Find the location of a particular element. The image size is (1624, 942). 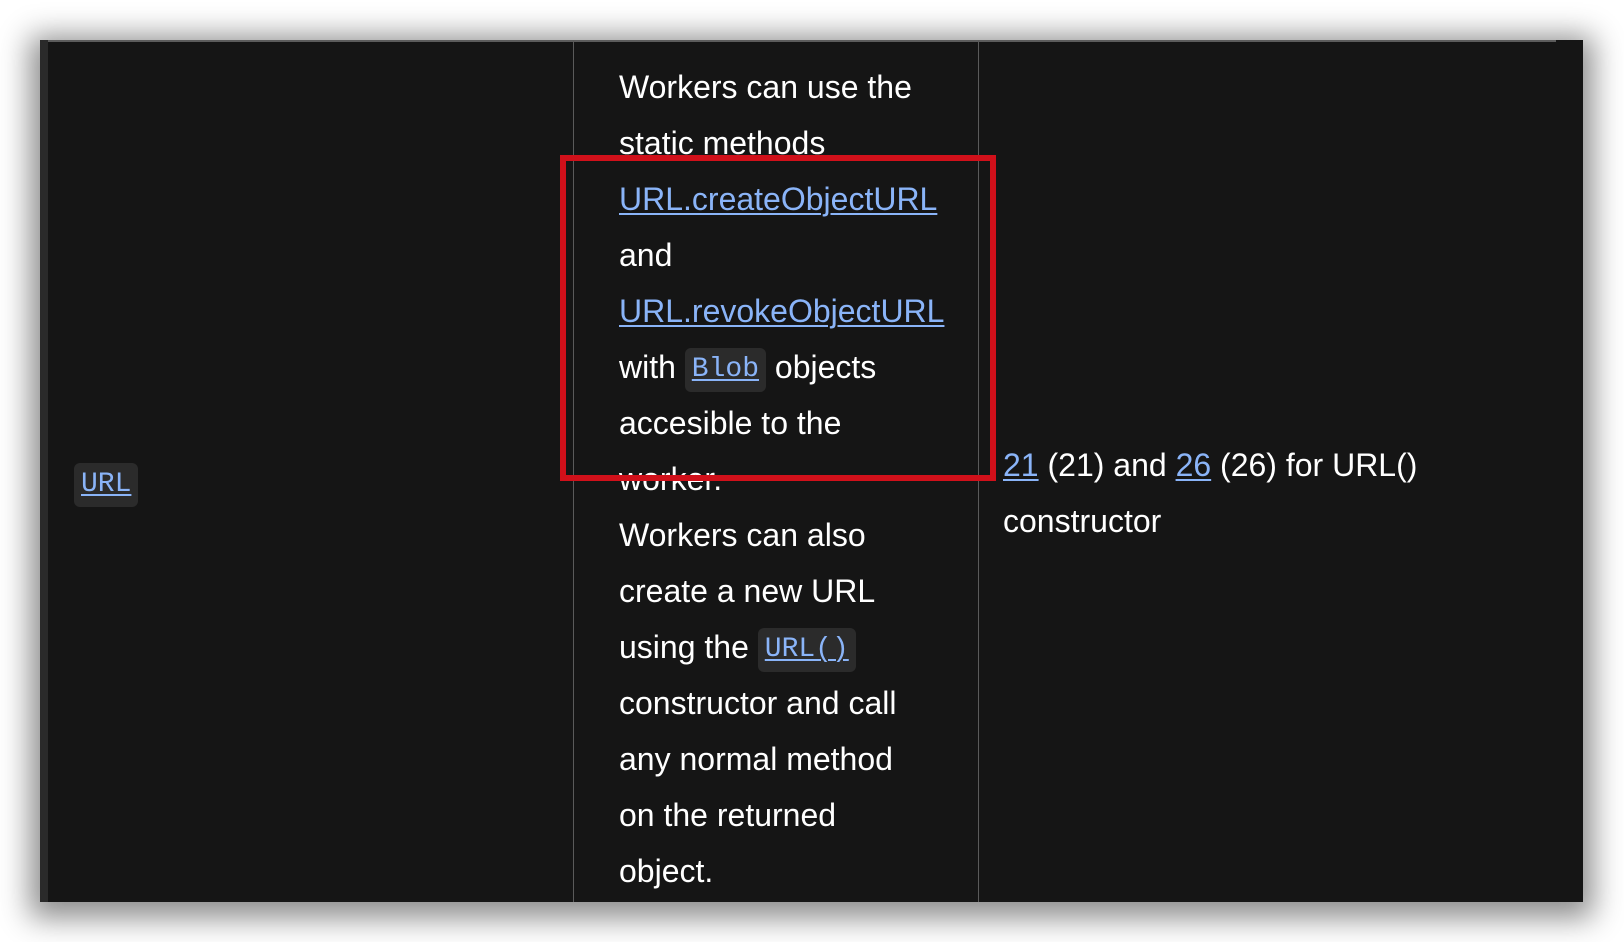

description-line: any normal method is located at coordinates (756, 759).